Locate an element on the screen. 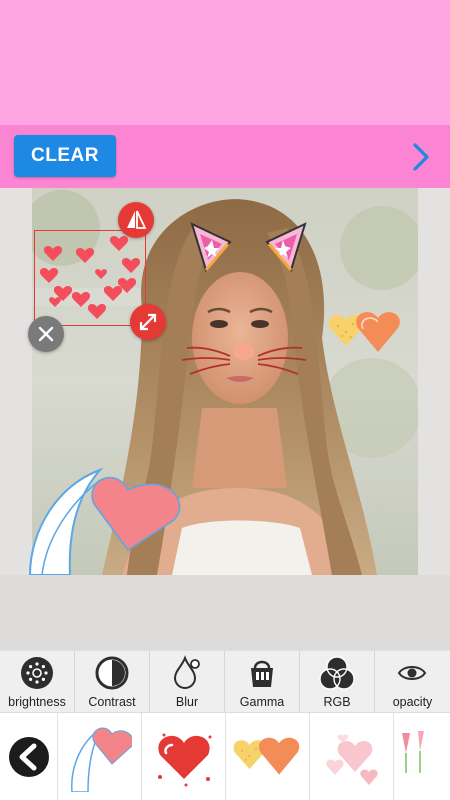 The image size is (450, 800). tulips-sticker is located at coordinates (414, 756).